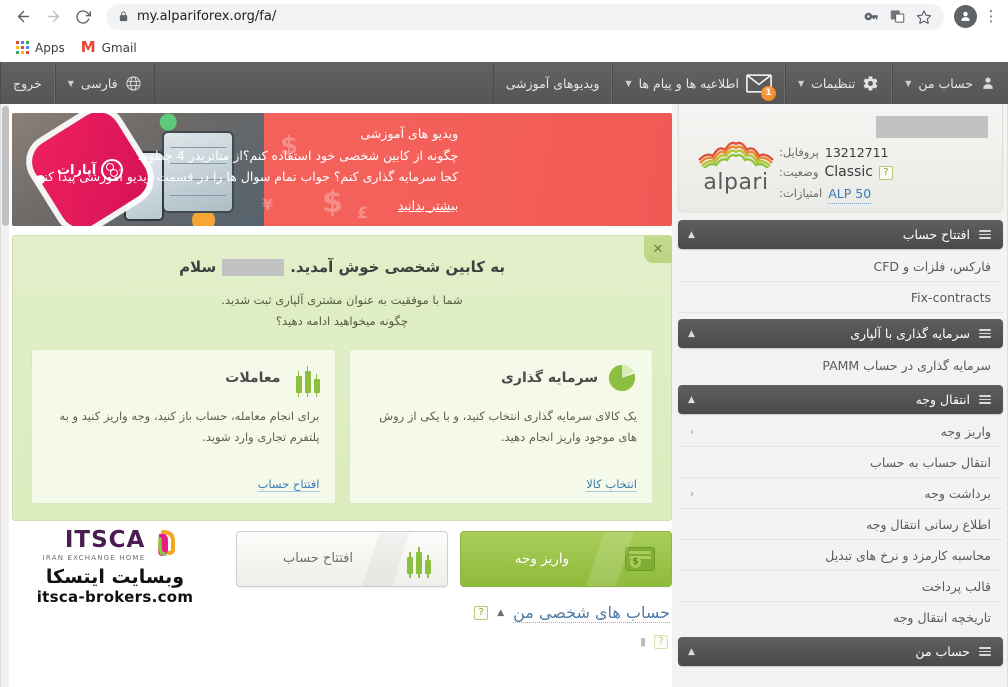 The height and width of the screenshot is (687, 1008). What do you see at coordinates (198, 267) in the screenshot?
I see `welcome-greeting-prefix: سلام` at bounding box center [198, 267].